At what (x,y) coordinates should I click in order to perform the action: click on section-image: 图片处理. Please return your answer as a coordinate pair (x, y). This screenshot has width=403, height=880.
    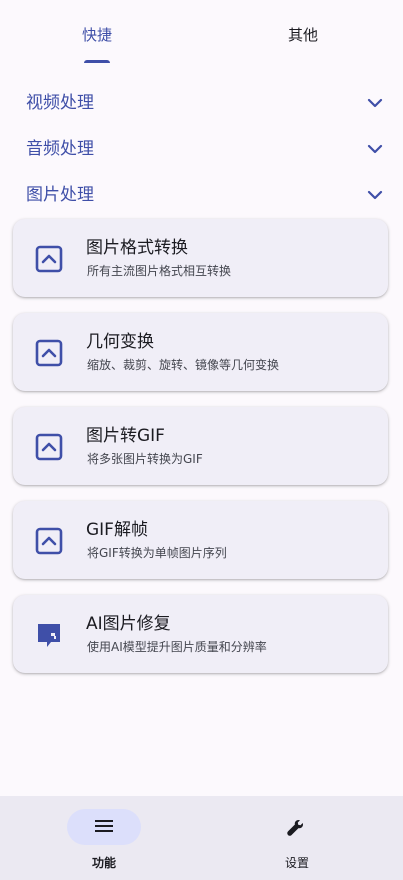
    Looking at the image, I should click on (201, 195).